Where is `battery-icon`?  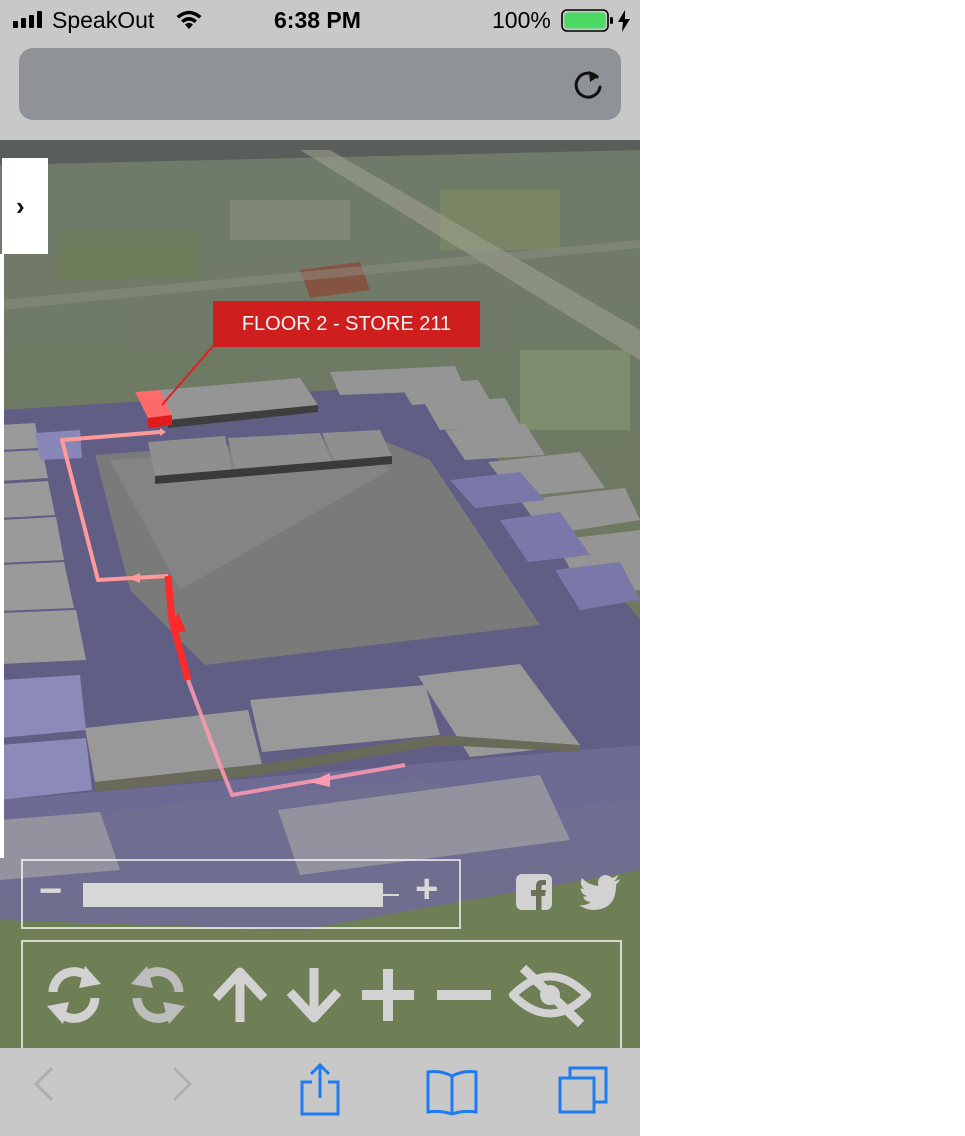 battery-icon is located at coordinates (587, 20).